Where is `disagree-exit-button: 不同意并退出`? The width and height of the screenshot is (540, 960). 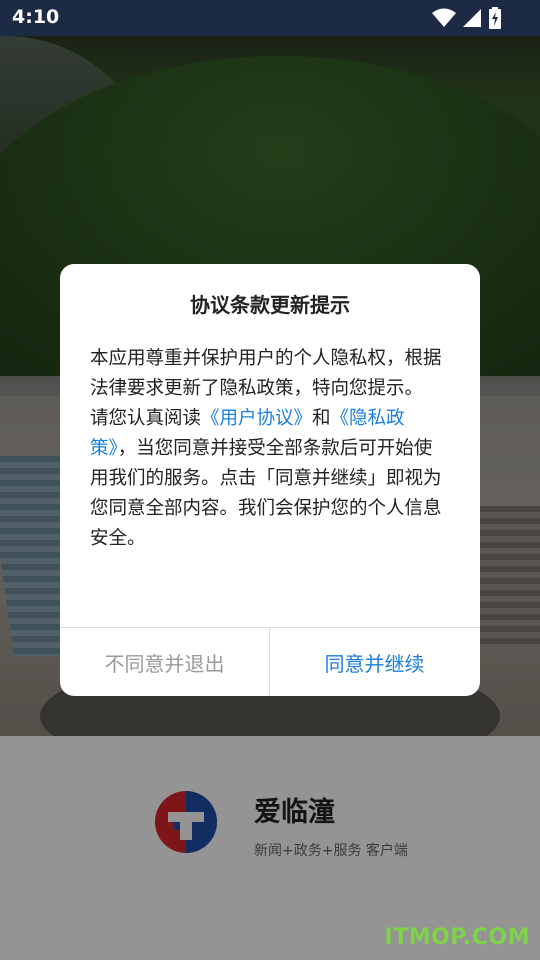
disagree-exit-button: 不同意并退出 is located at coordinates (164, 662).